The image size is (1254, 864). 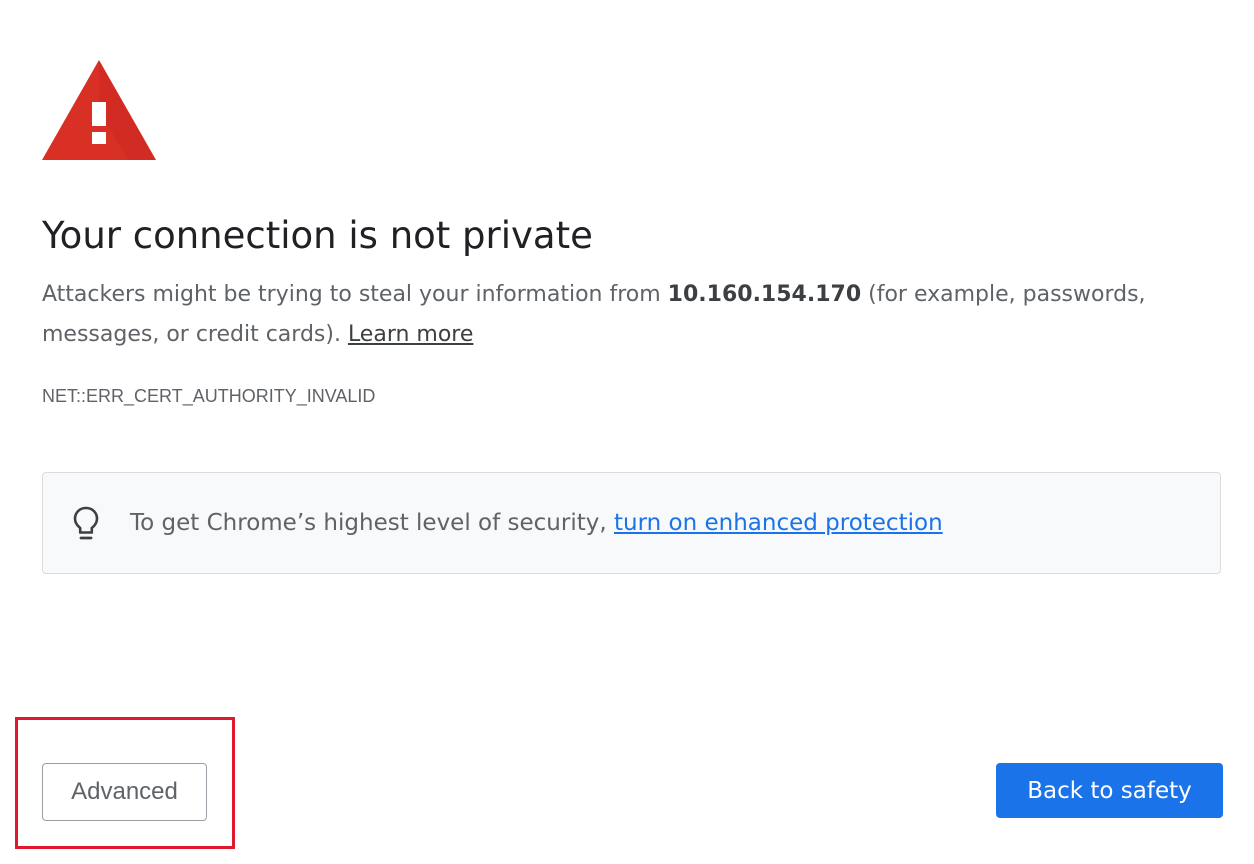 What do you see at coordinates (410, 334) in the screenshot?
I see `learn-more-link: Learn more` at bounding box center [410, 334].